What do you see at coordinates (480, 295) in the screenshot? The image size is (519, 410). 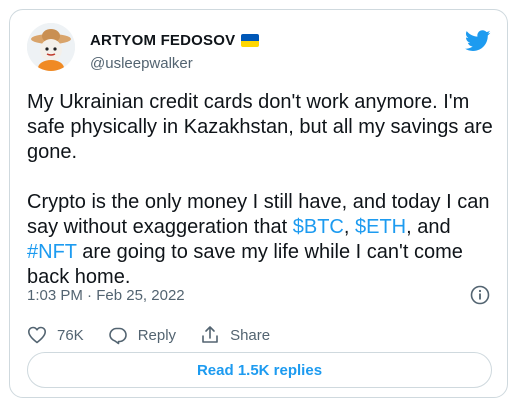 I see `info-icon` at bounding box center [480, 295].